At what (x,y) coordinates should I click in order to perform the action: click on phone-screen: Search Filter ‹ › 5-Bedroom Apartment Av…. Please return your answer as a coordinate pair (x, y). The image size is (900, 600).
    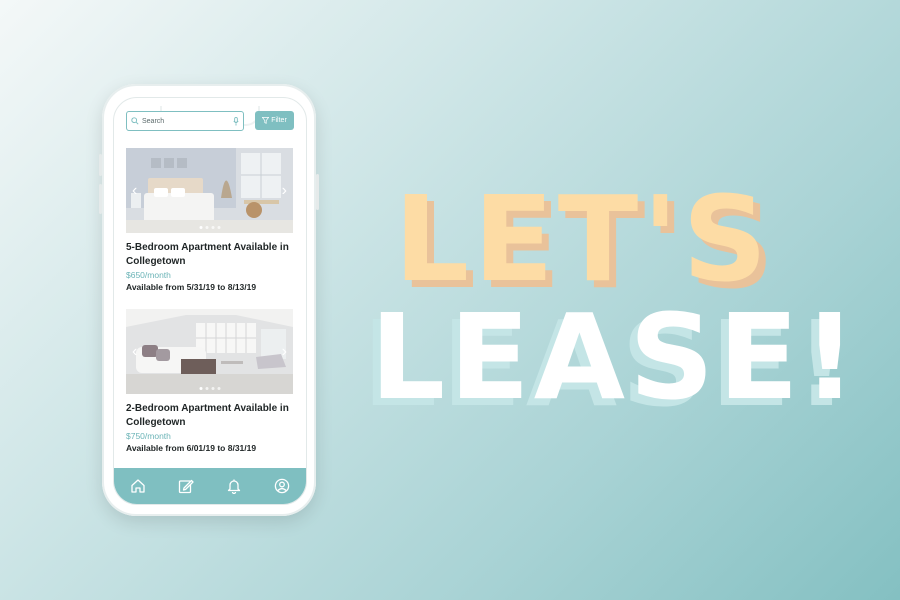
    Looking at the image, I should click on (210, 301).